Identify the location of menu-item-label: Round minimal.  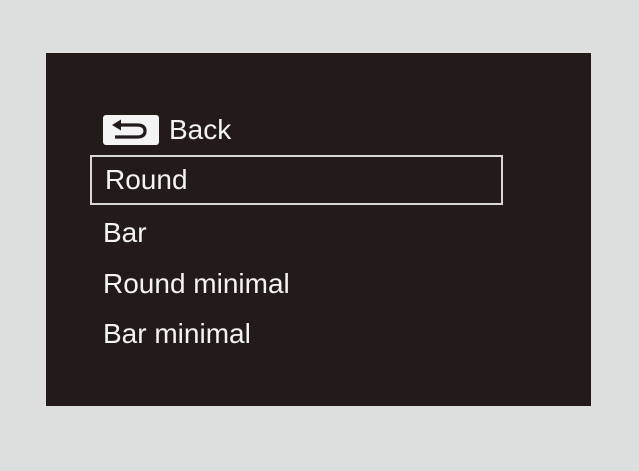
(196, 283).